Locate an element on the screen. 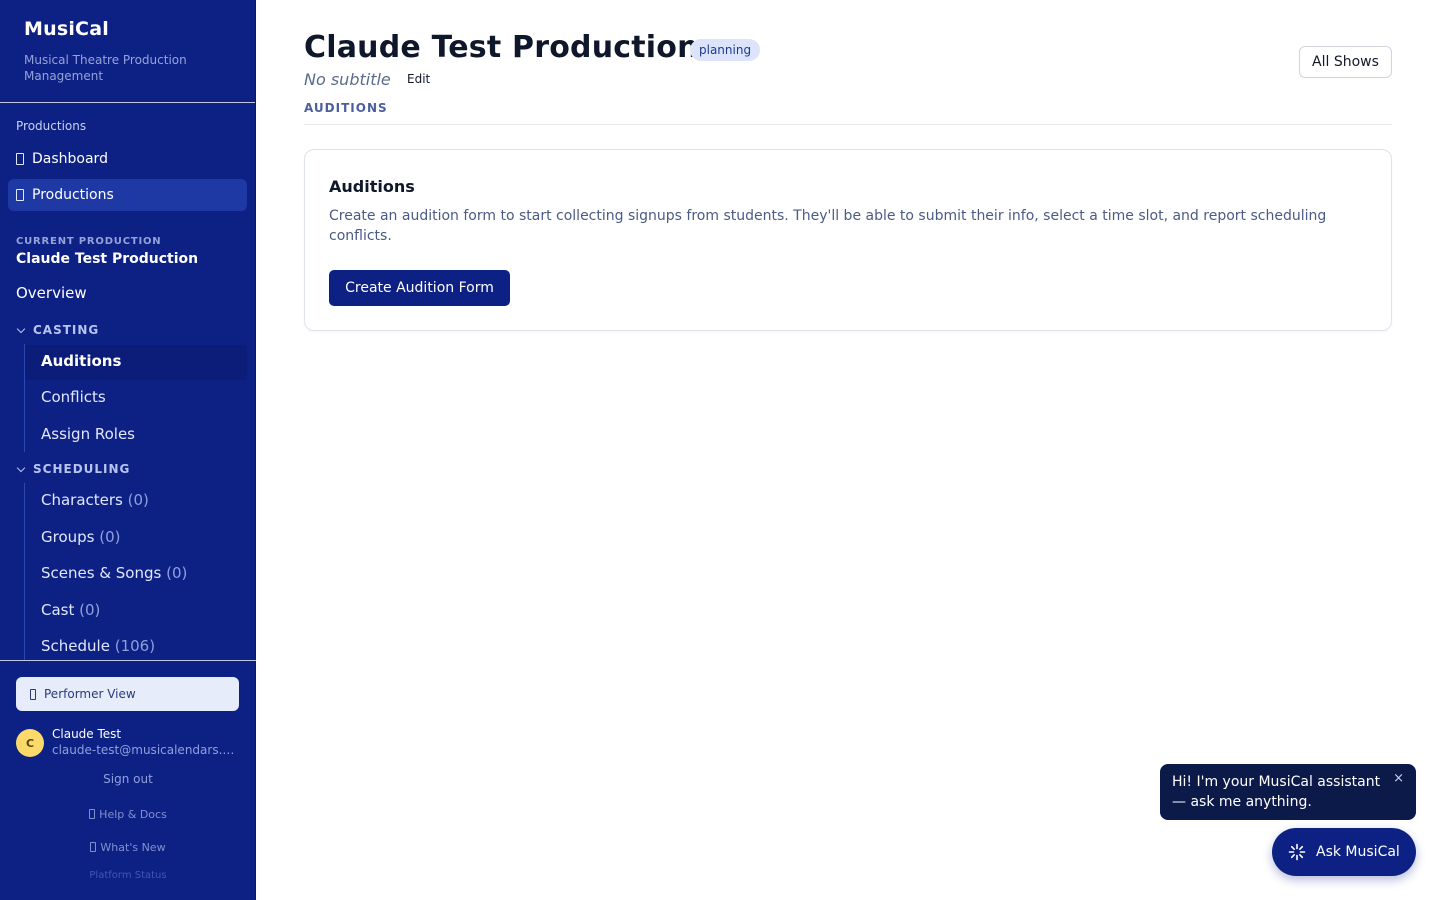 This screenshot has width=1440, height=900. header-divider is located at coordinates (848, 124).